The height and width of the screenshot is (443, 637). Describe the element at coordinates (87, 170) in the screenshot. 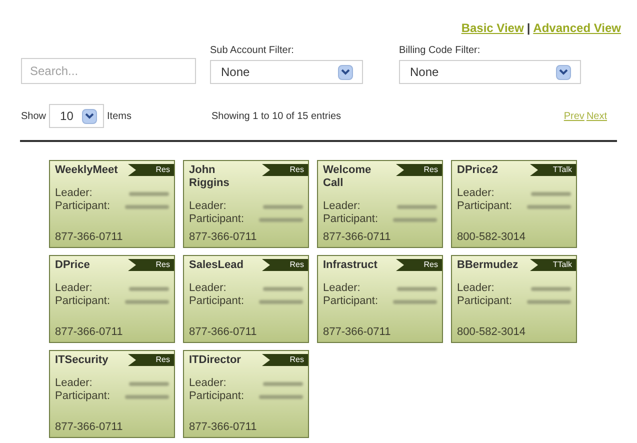

I see `card-title: WeeklyMeet` at that location.